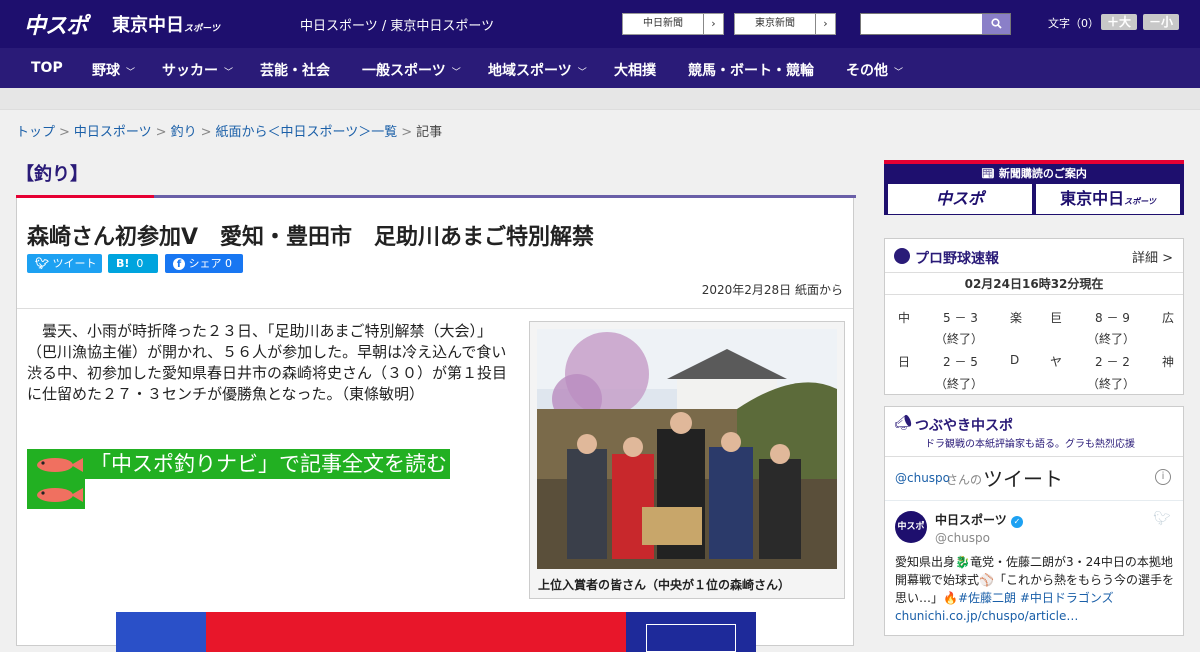  Describe the element at coordinates (1161, 22) in the screenshot. I see `font-smaller-button: －小` at that location.